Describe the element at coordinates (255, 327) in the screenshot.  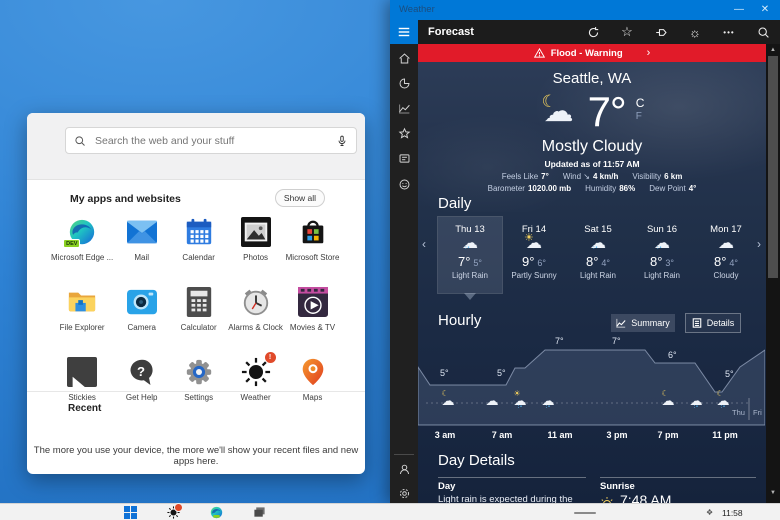
I see `app-label: Alarms & Clock` at that location.